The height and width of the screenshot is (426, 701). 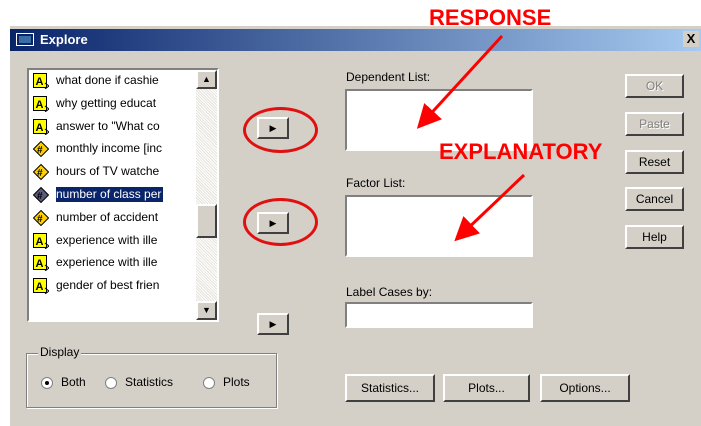 What do you see at coordinates (460, 81) in the screenshot?
I see `response-arrow` at bounding box center [460, 81].